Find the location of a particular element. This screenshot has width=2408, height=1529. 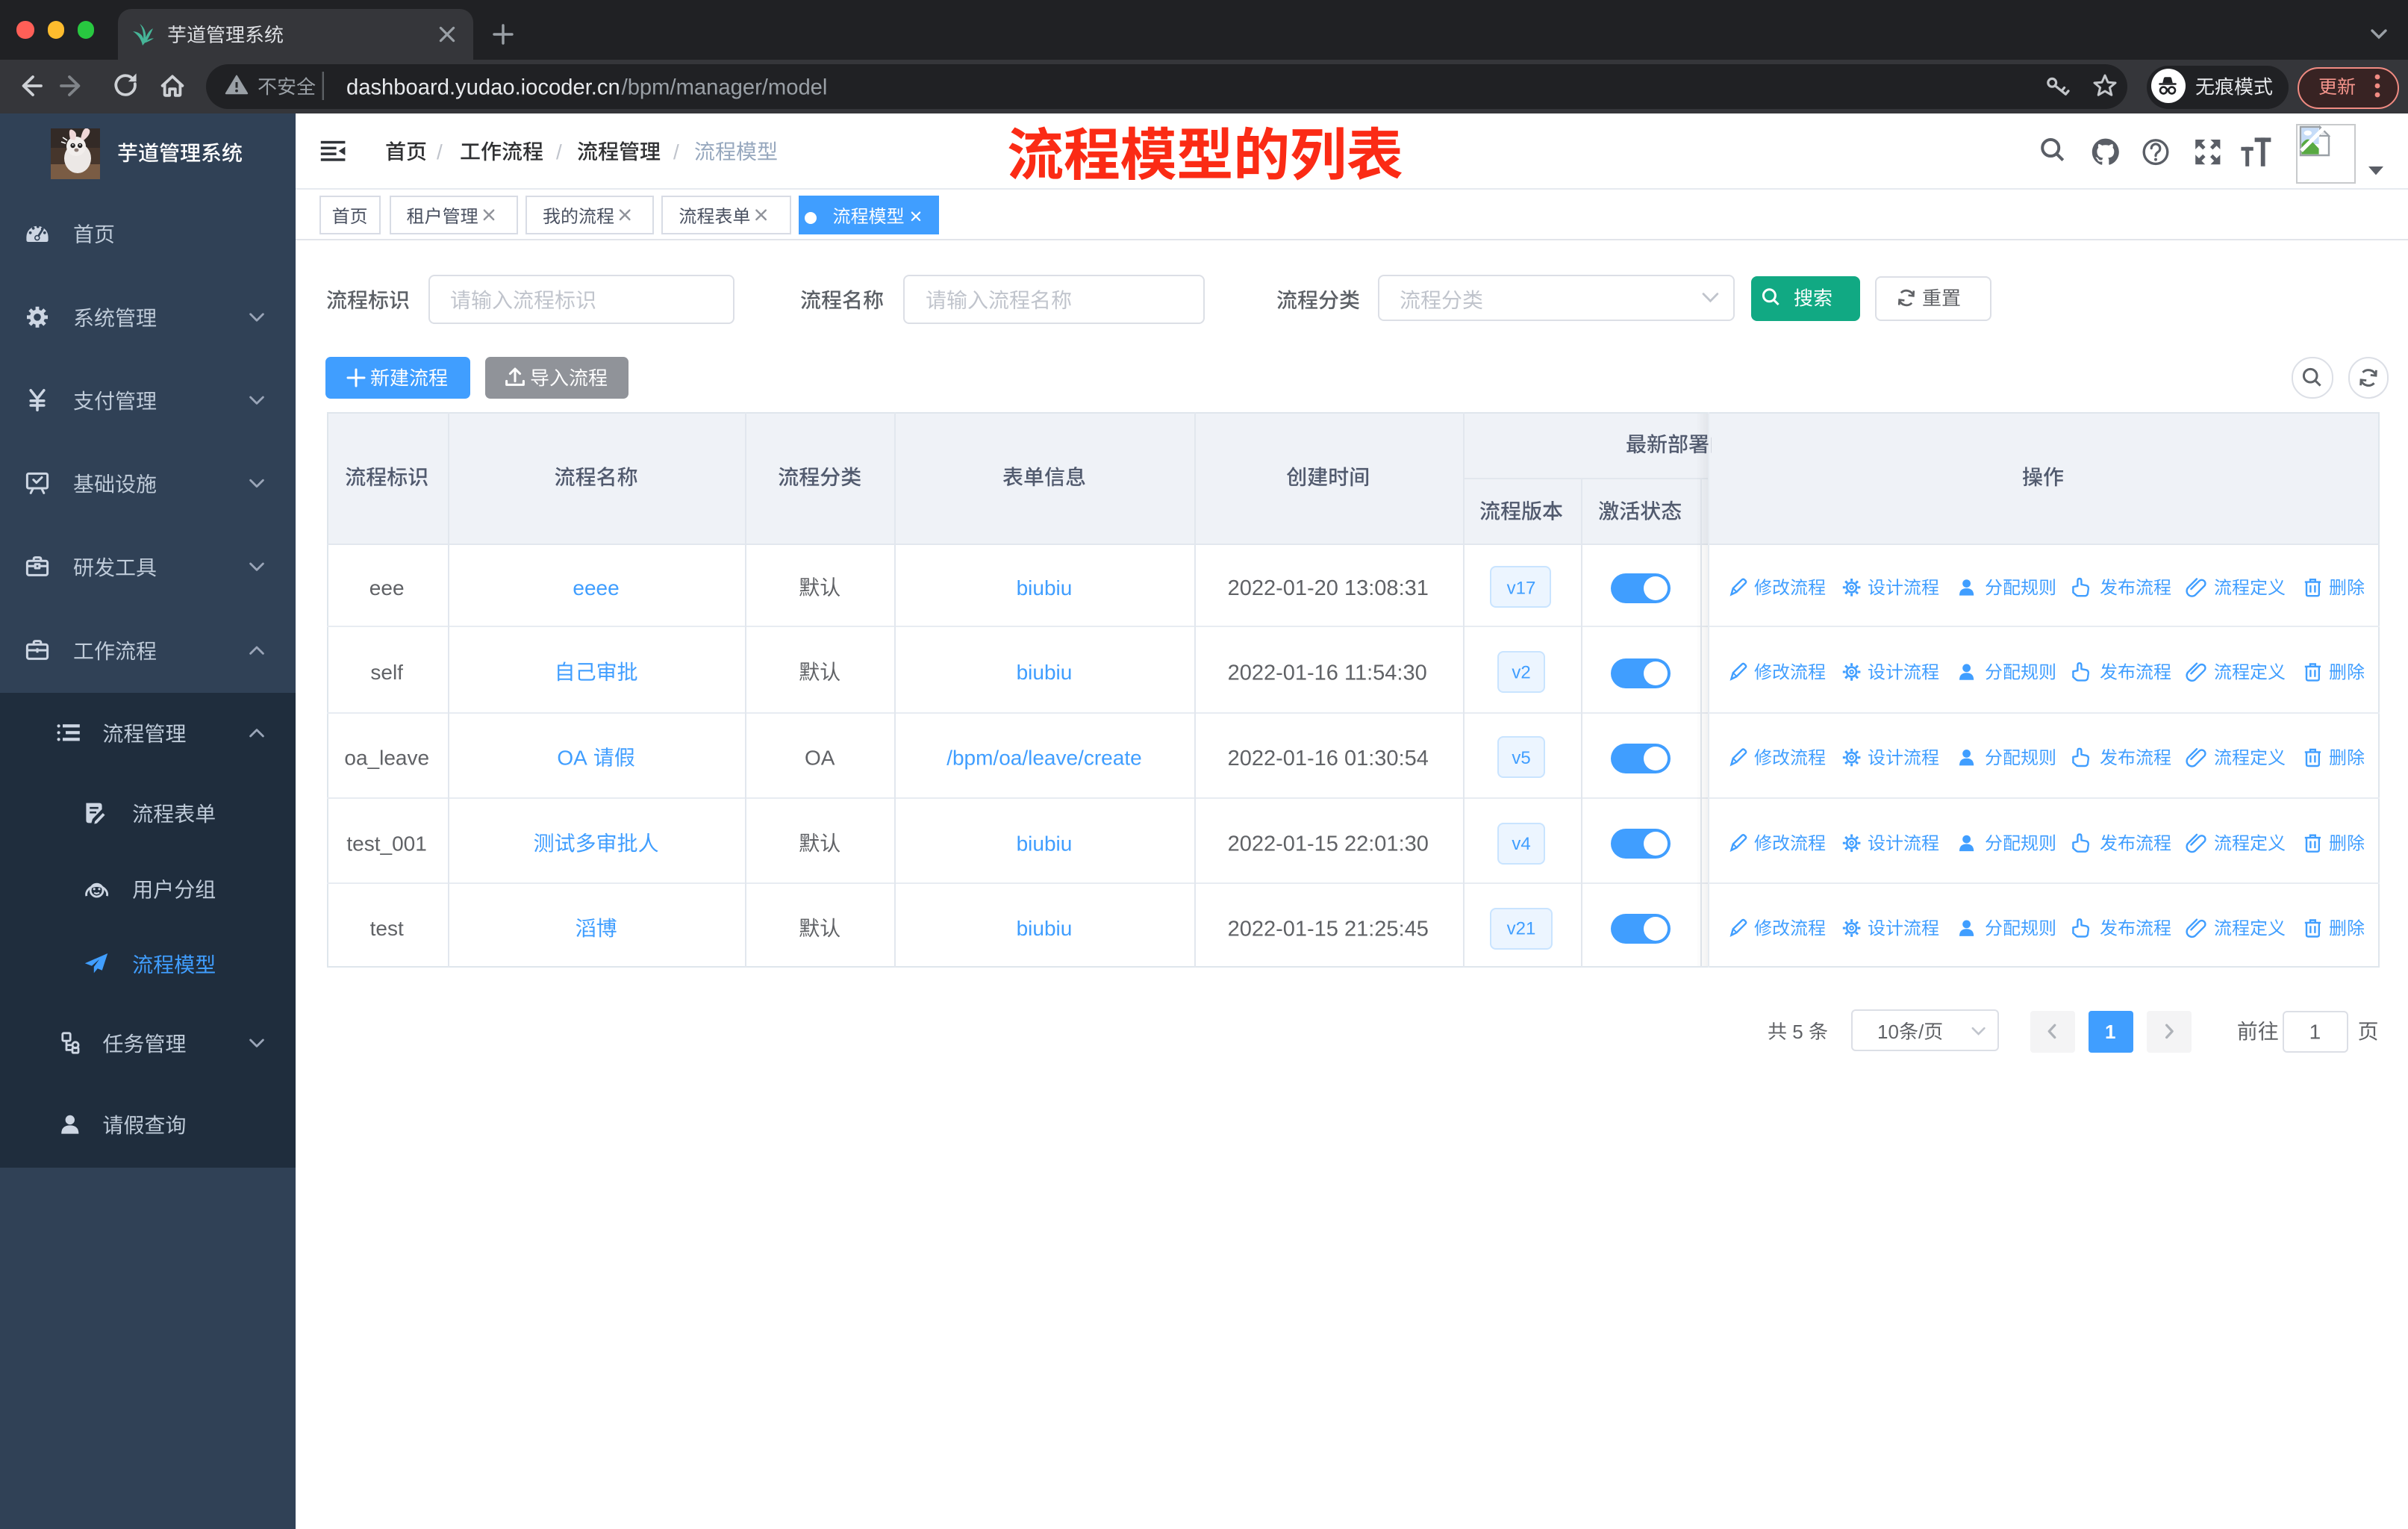

svg-text: 10 is located at coordinates (1888, 1032).